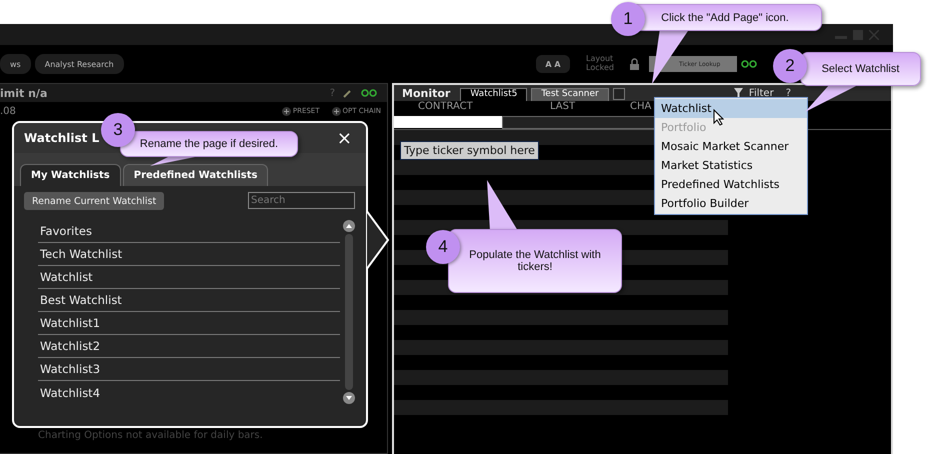  What do you see at coordinates (426, 93) in the screenshot?
I see `panel-title: Monitor` at bounding box center [426, 93].